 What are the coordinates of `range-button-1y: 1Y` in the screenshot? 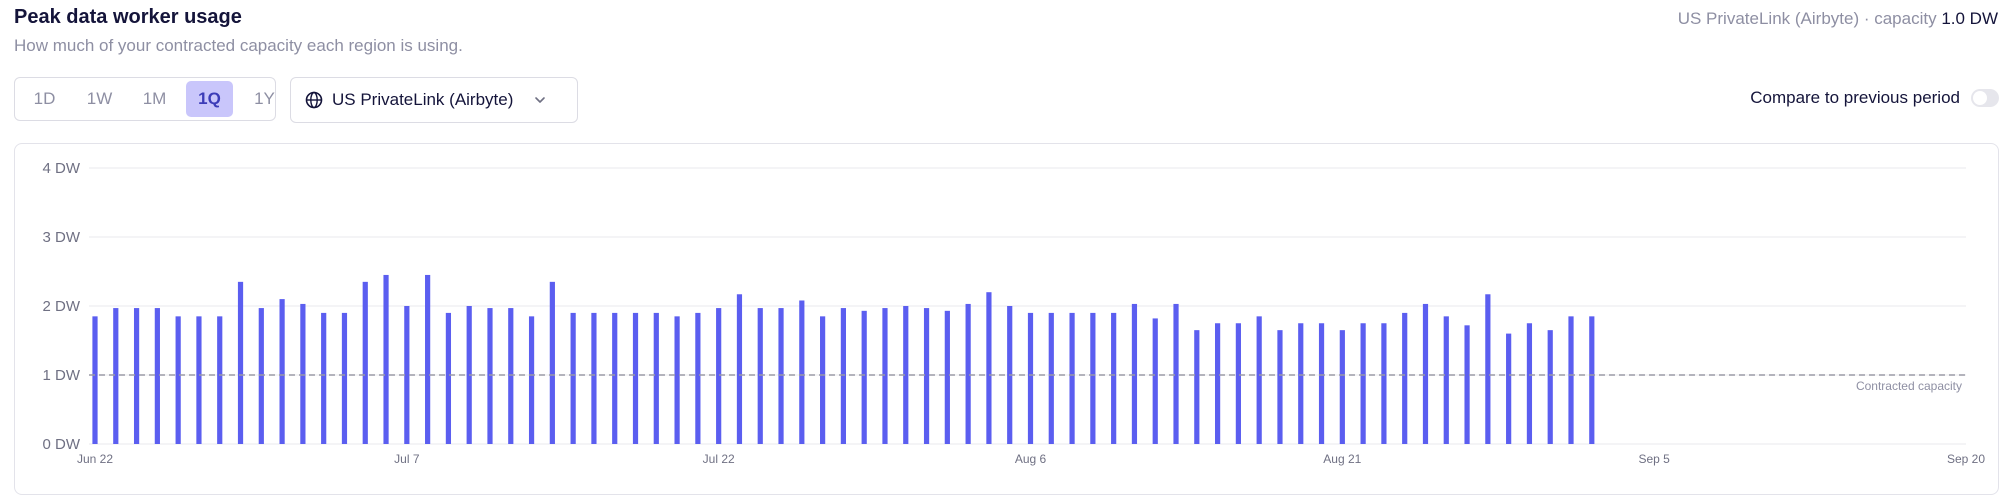 It's located at (264, 99).